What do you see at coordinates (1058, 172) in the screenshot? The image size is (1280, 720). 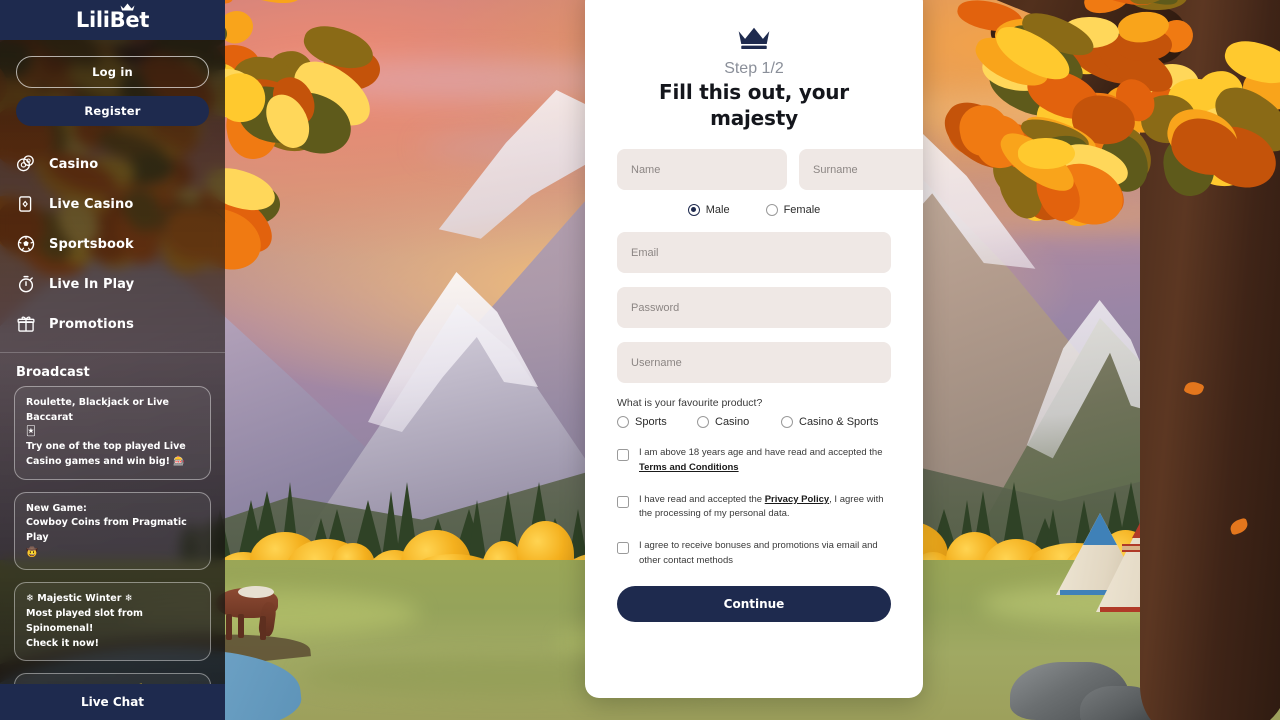 I see `autumn-leaf-cluster-right` at bounding box center [1058, 172].